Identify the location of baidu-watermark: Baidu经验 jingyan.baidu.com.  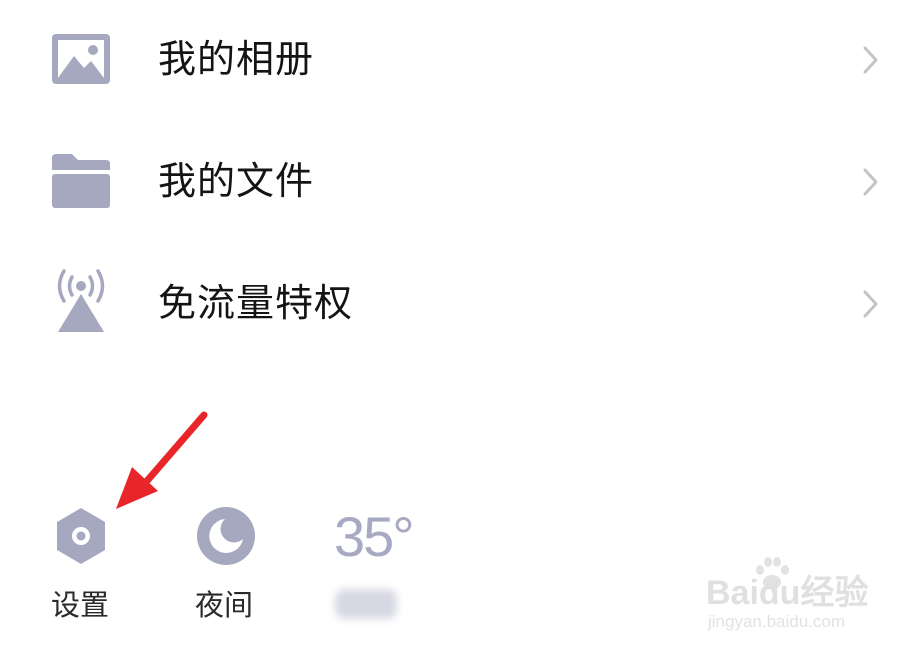
(800, 593).